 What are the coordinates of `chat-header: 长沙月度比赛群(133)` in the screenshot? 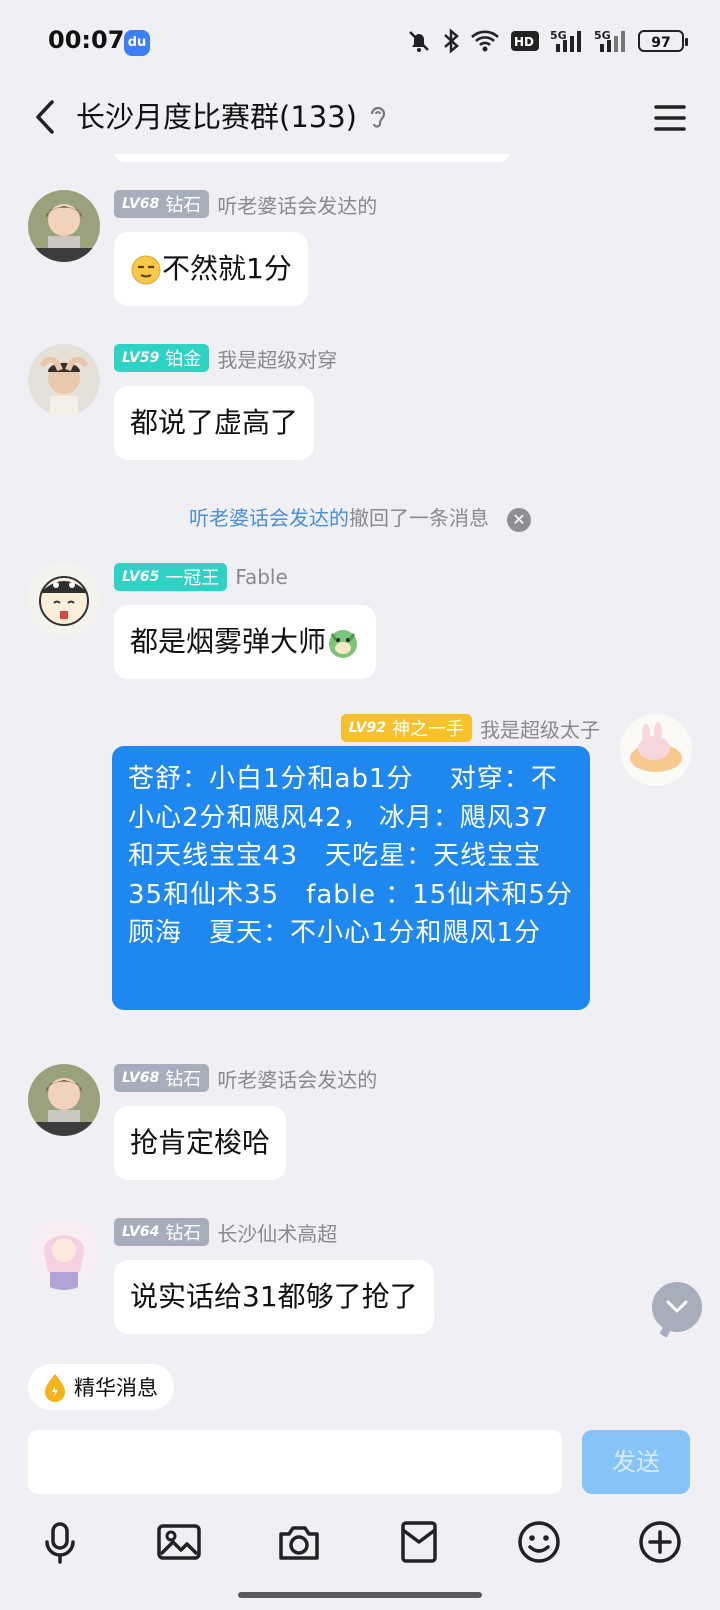 It's located at (360, 120).